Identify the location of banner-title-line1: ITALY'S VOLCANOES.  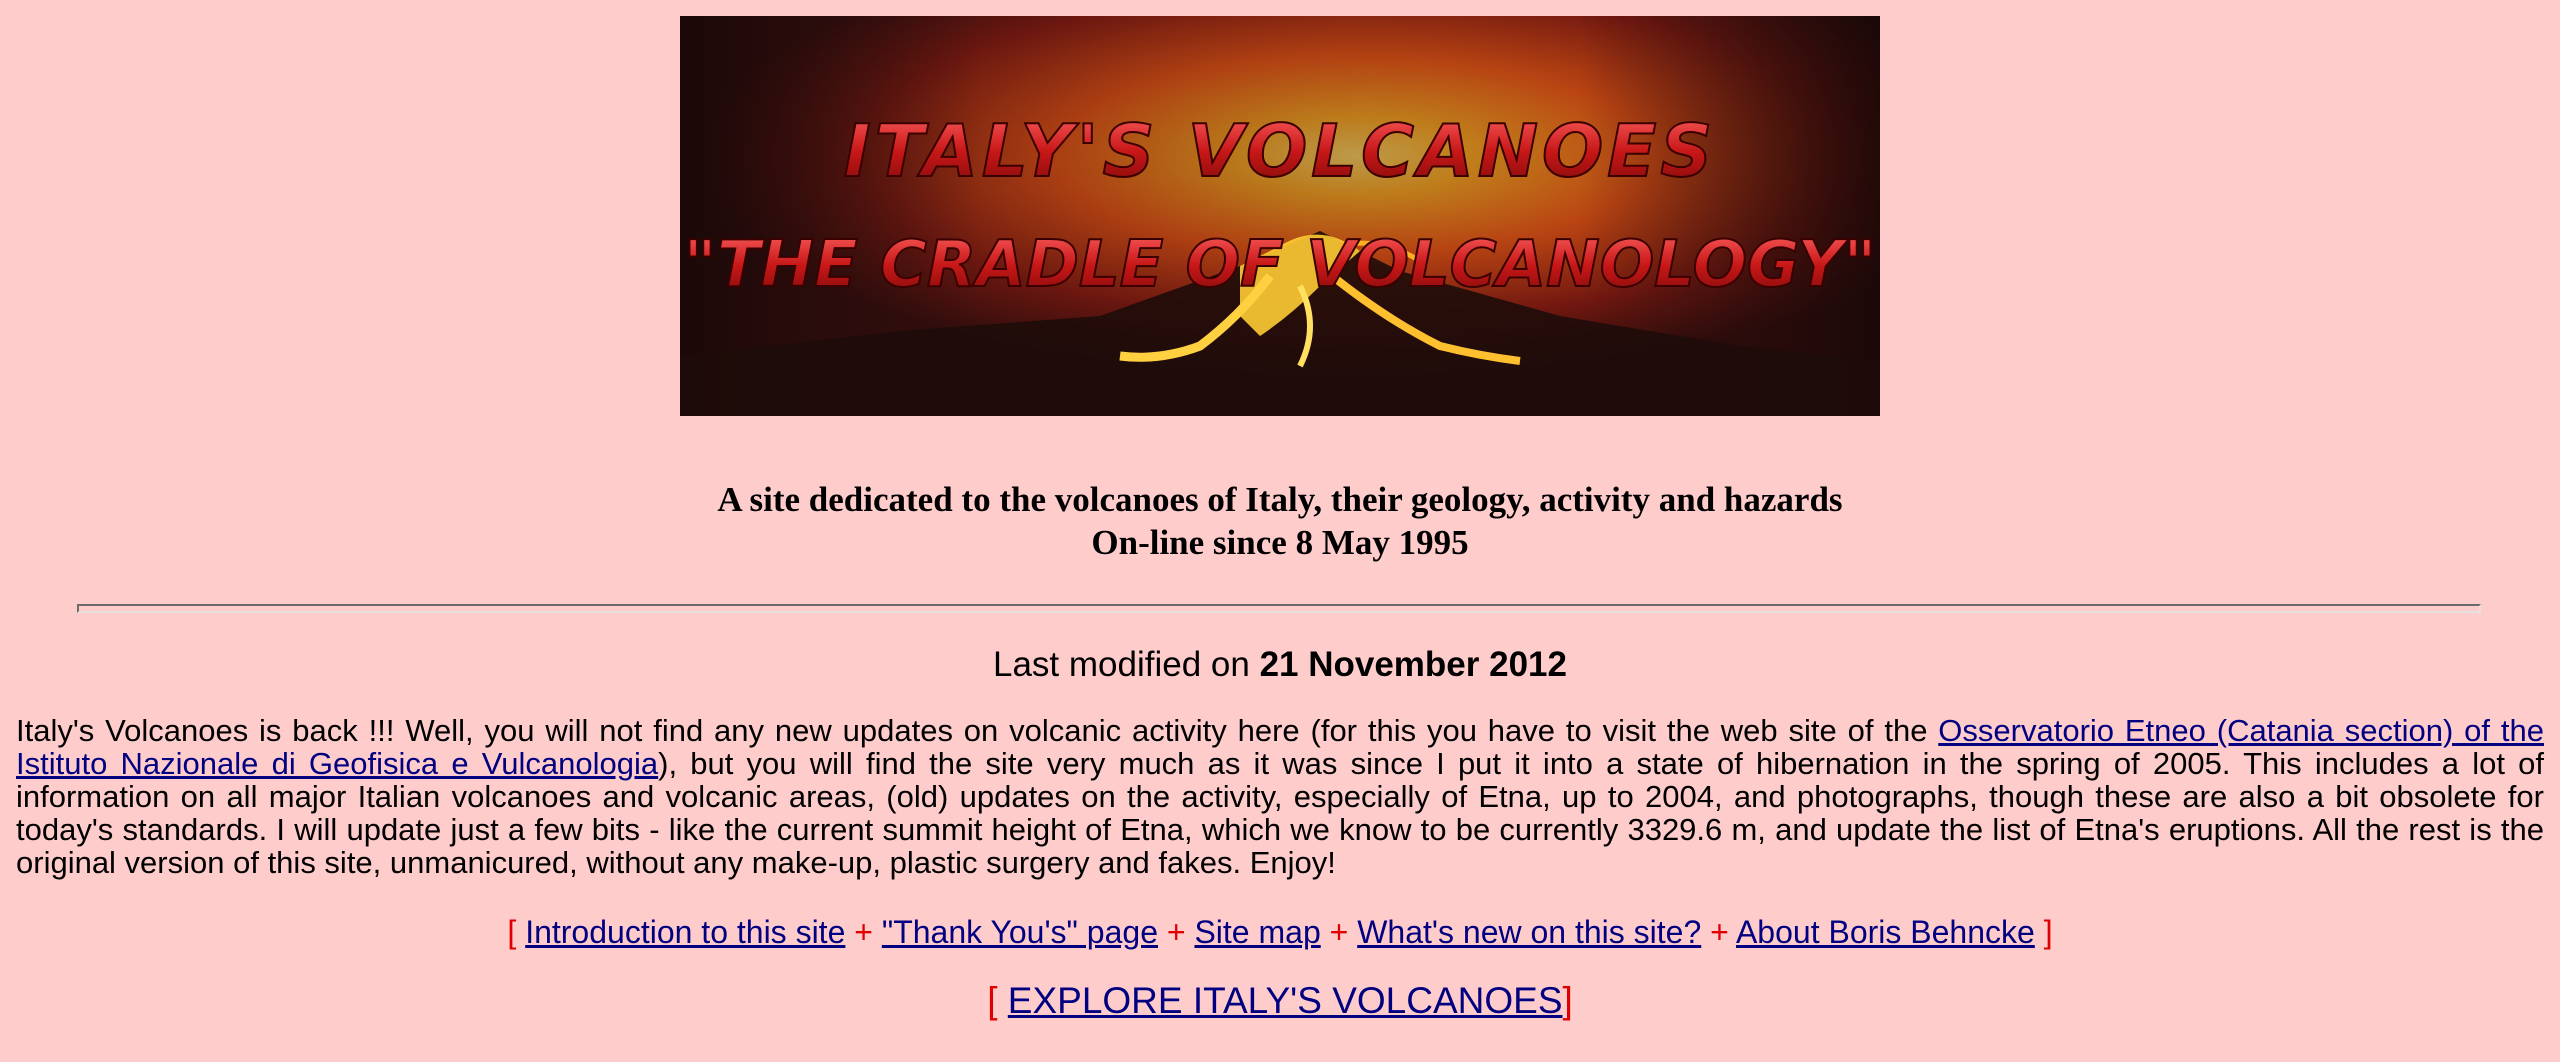
(1280, 151).